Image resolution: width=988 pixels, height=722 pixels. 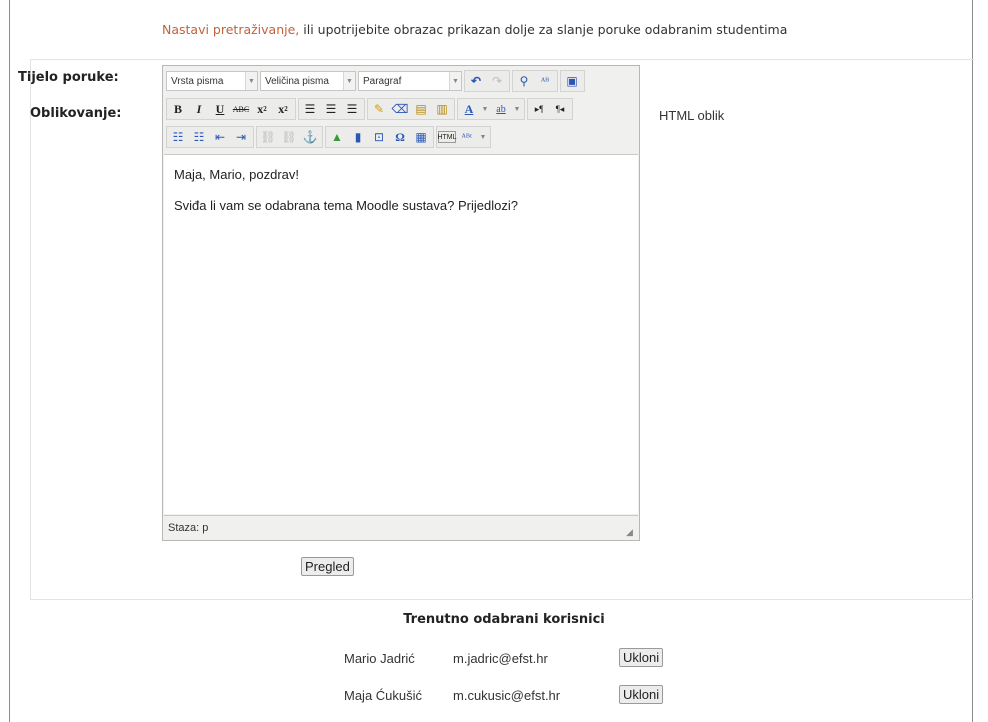 What do you see at coordinates (262, 109) in the screenshot?
I see `subscript-icon: x2` at bounding box center [262, 109].